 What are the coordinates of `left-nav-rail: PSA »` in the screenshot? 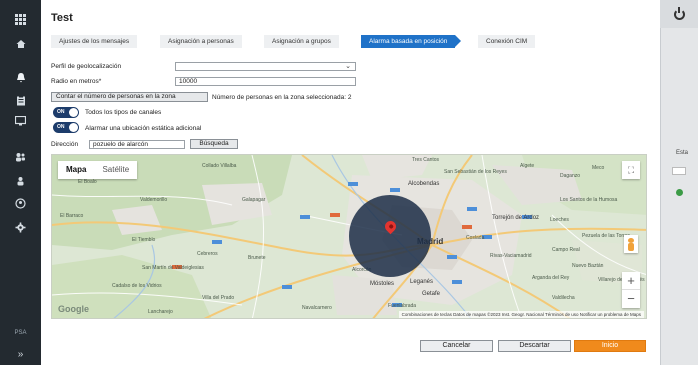 It's located at (20, 182).